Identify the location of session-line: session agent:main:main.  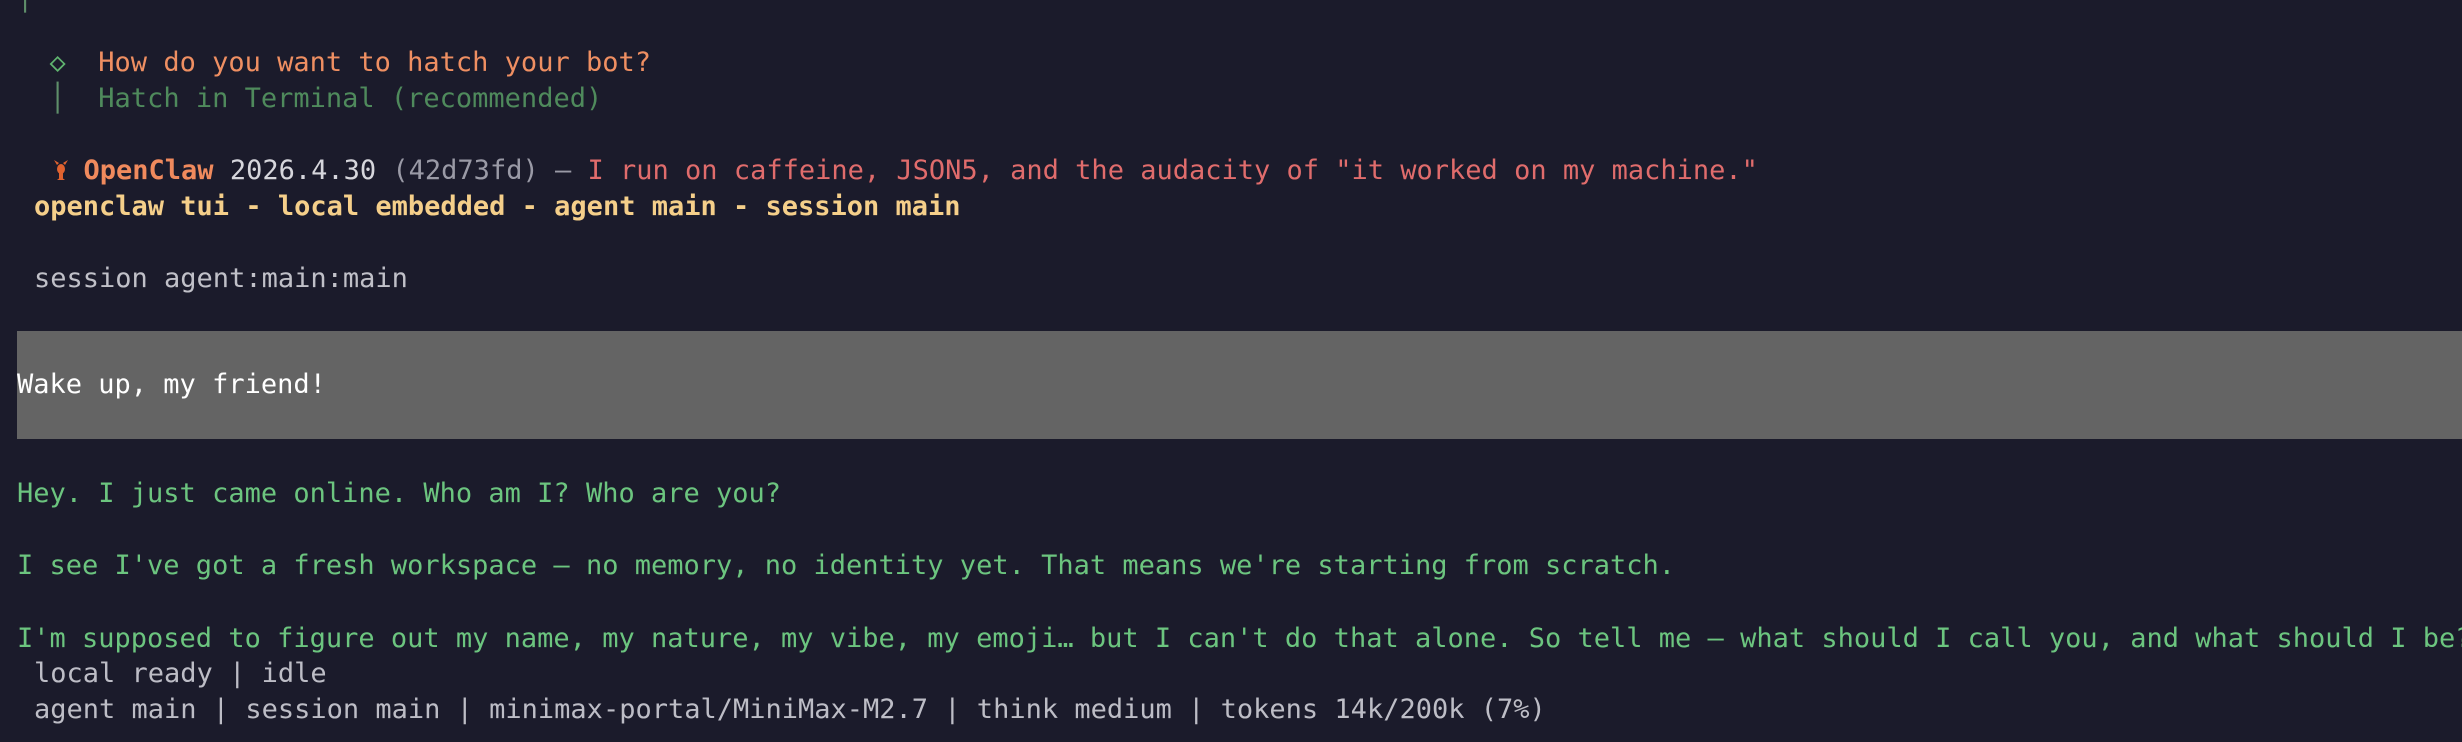
(221, 278).